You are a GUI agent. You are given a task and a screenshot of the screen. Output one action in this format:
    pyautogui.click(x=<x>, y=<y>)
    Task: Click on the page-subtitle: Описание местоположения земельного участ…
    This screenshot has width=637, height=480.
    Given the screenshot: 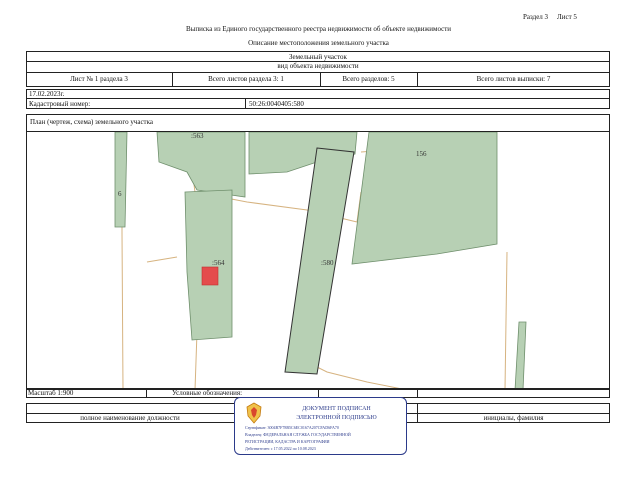 What is the action you would take?
    pyautogui.click(x=318, y=43)
    